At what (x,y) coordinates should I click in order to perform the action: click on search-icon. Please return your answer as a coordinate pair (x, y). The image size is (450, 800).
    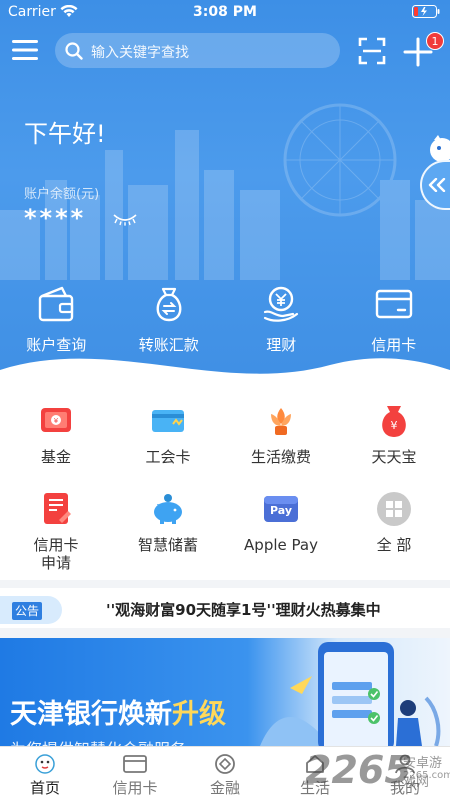
    Looking at the image, I should click on (74, 51).